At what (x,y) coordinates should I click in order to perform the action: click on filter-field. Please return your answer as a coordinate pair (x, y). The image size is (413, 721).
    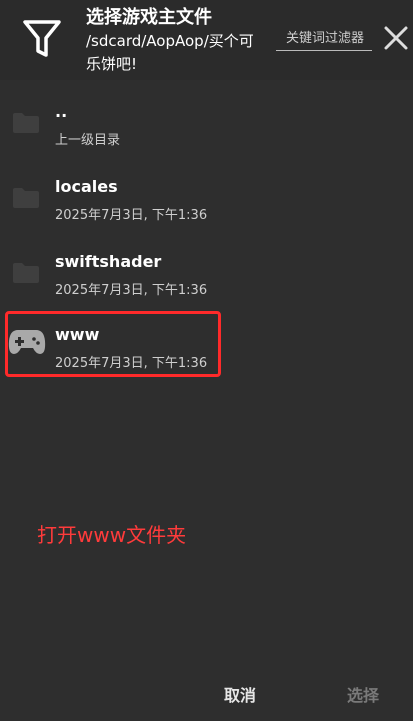
    Looking at the image, I should click on (324, 38).